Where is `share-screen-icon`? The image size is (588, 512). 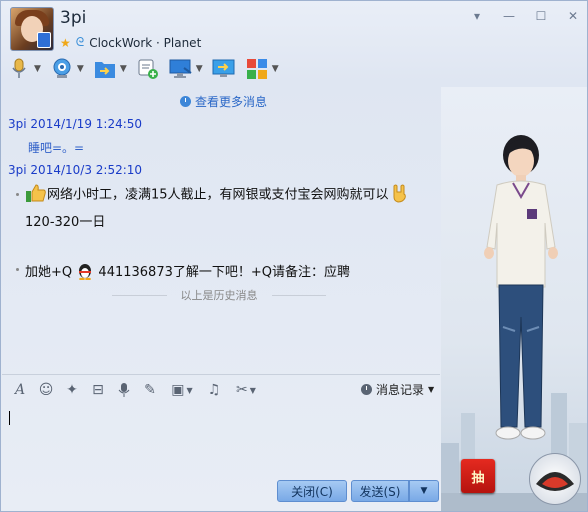
share-screen-icon is located at coordinates (224, 69).